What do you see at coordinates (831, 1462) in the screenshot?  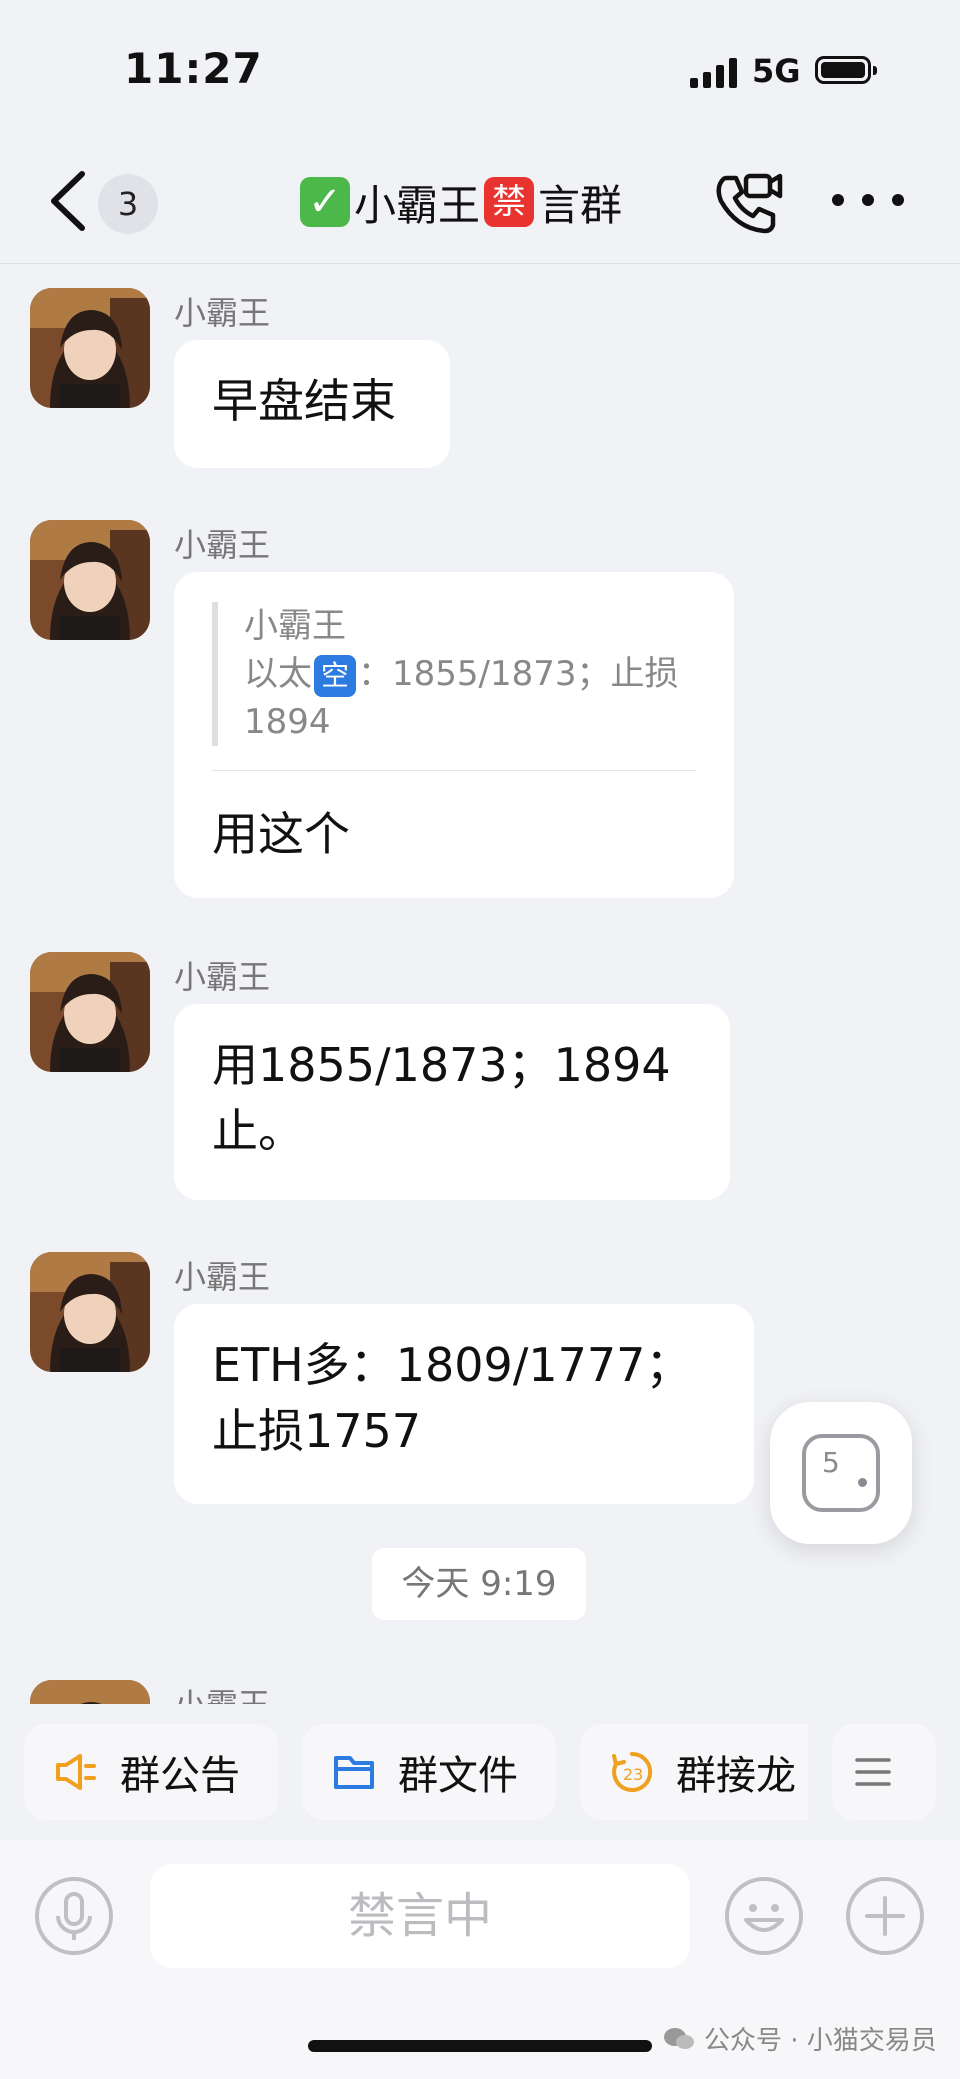 I see `floating-number: 5` at bounding box center [831, 1462].